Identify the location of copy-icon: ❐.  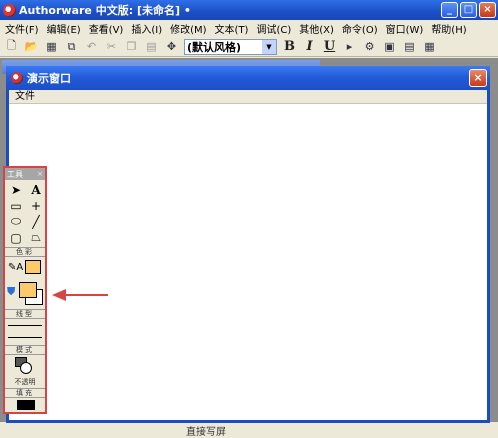
(131, 46).